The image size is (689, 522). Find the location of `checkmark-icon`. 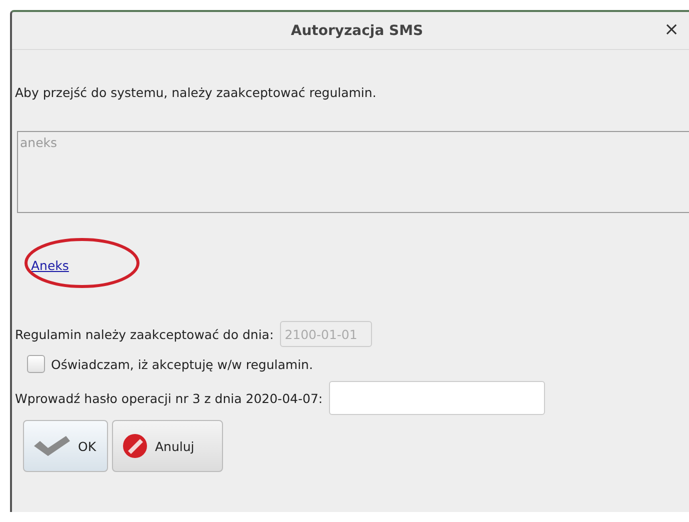

checkmark-icon is located at coordinates (52, 446).